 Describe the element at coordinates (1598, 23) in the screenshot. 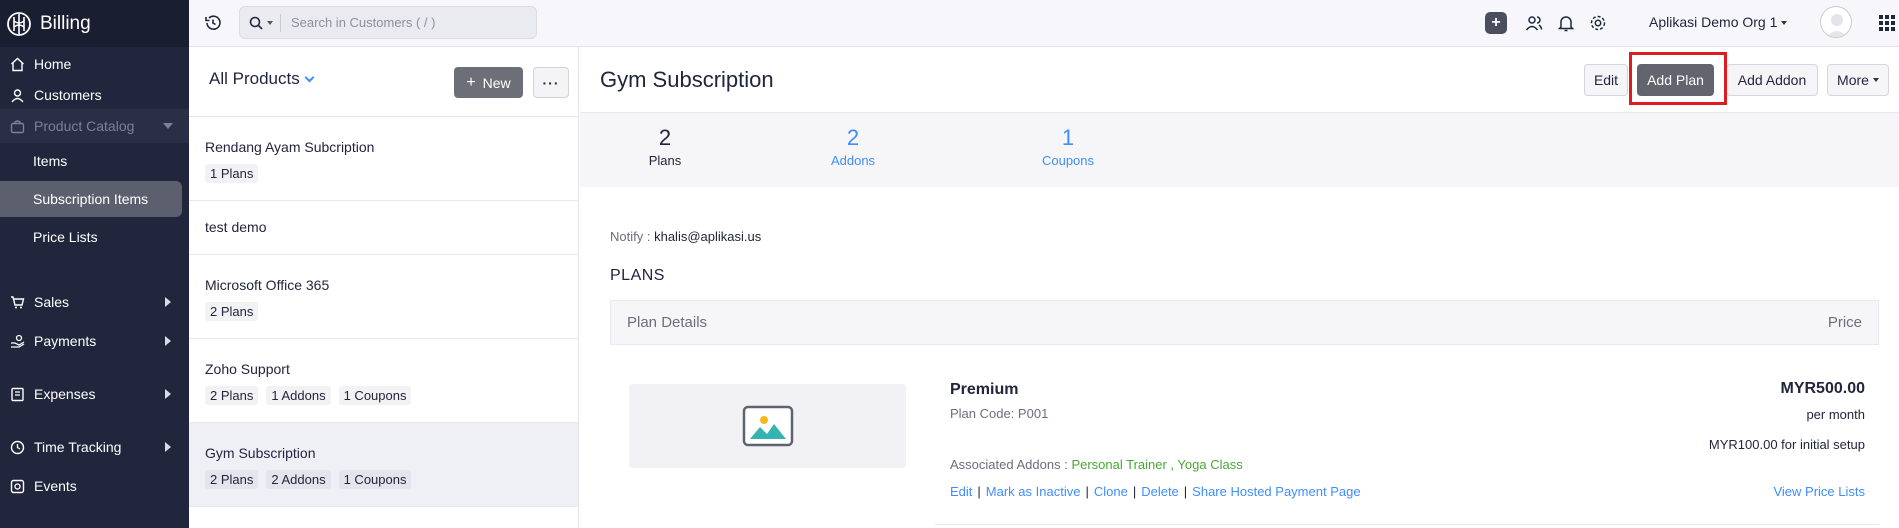

I see `gear-icon` at that location.